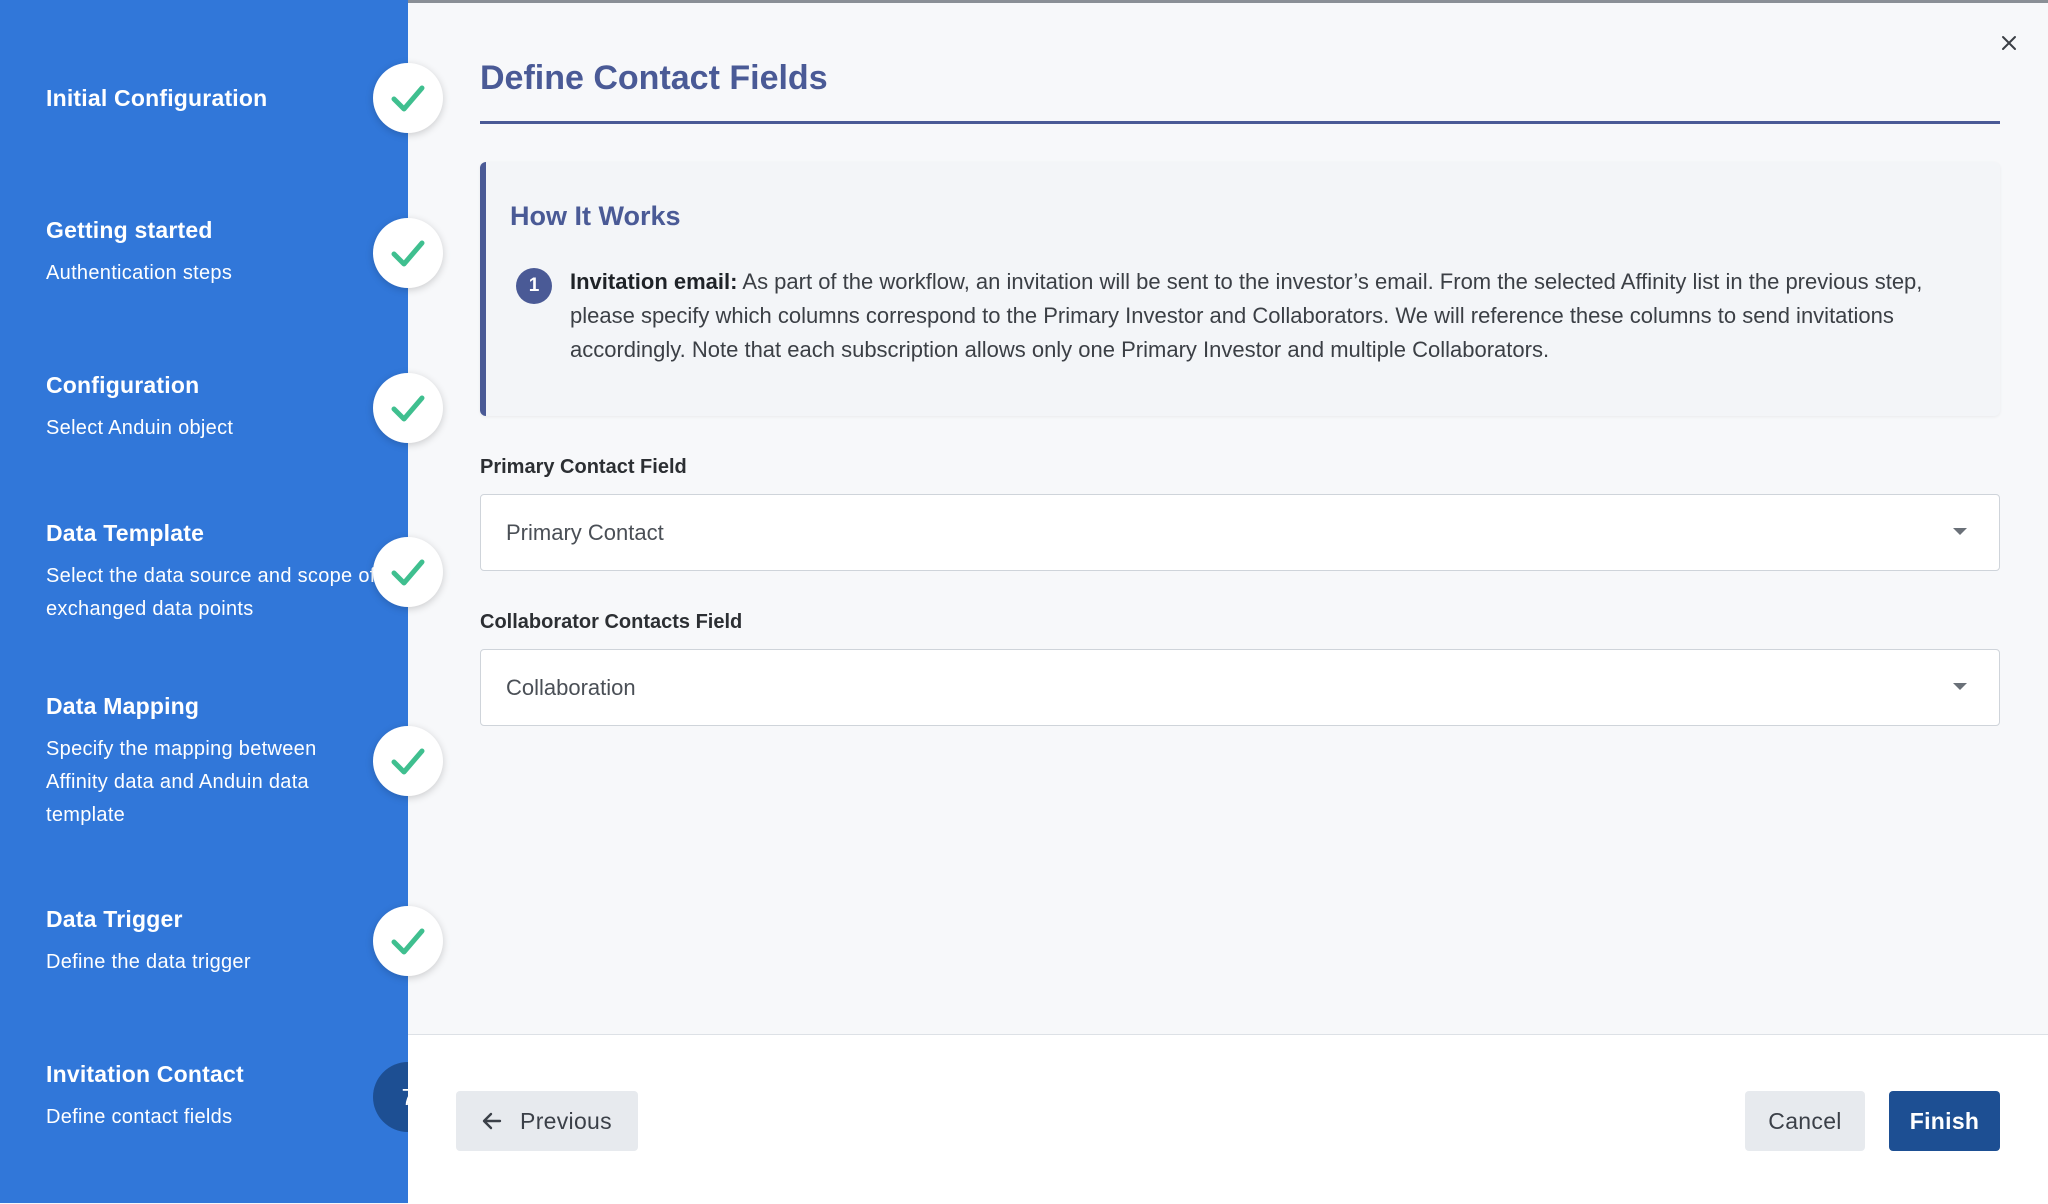 The width and height of the screenshot is (2048, 1204). Describe the element at coordinates (157, 98) in the screenshot. I see `step-title: Initial Configuration` at that location.